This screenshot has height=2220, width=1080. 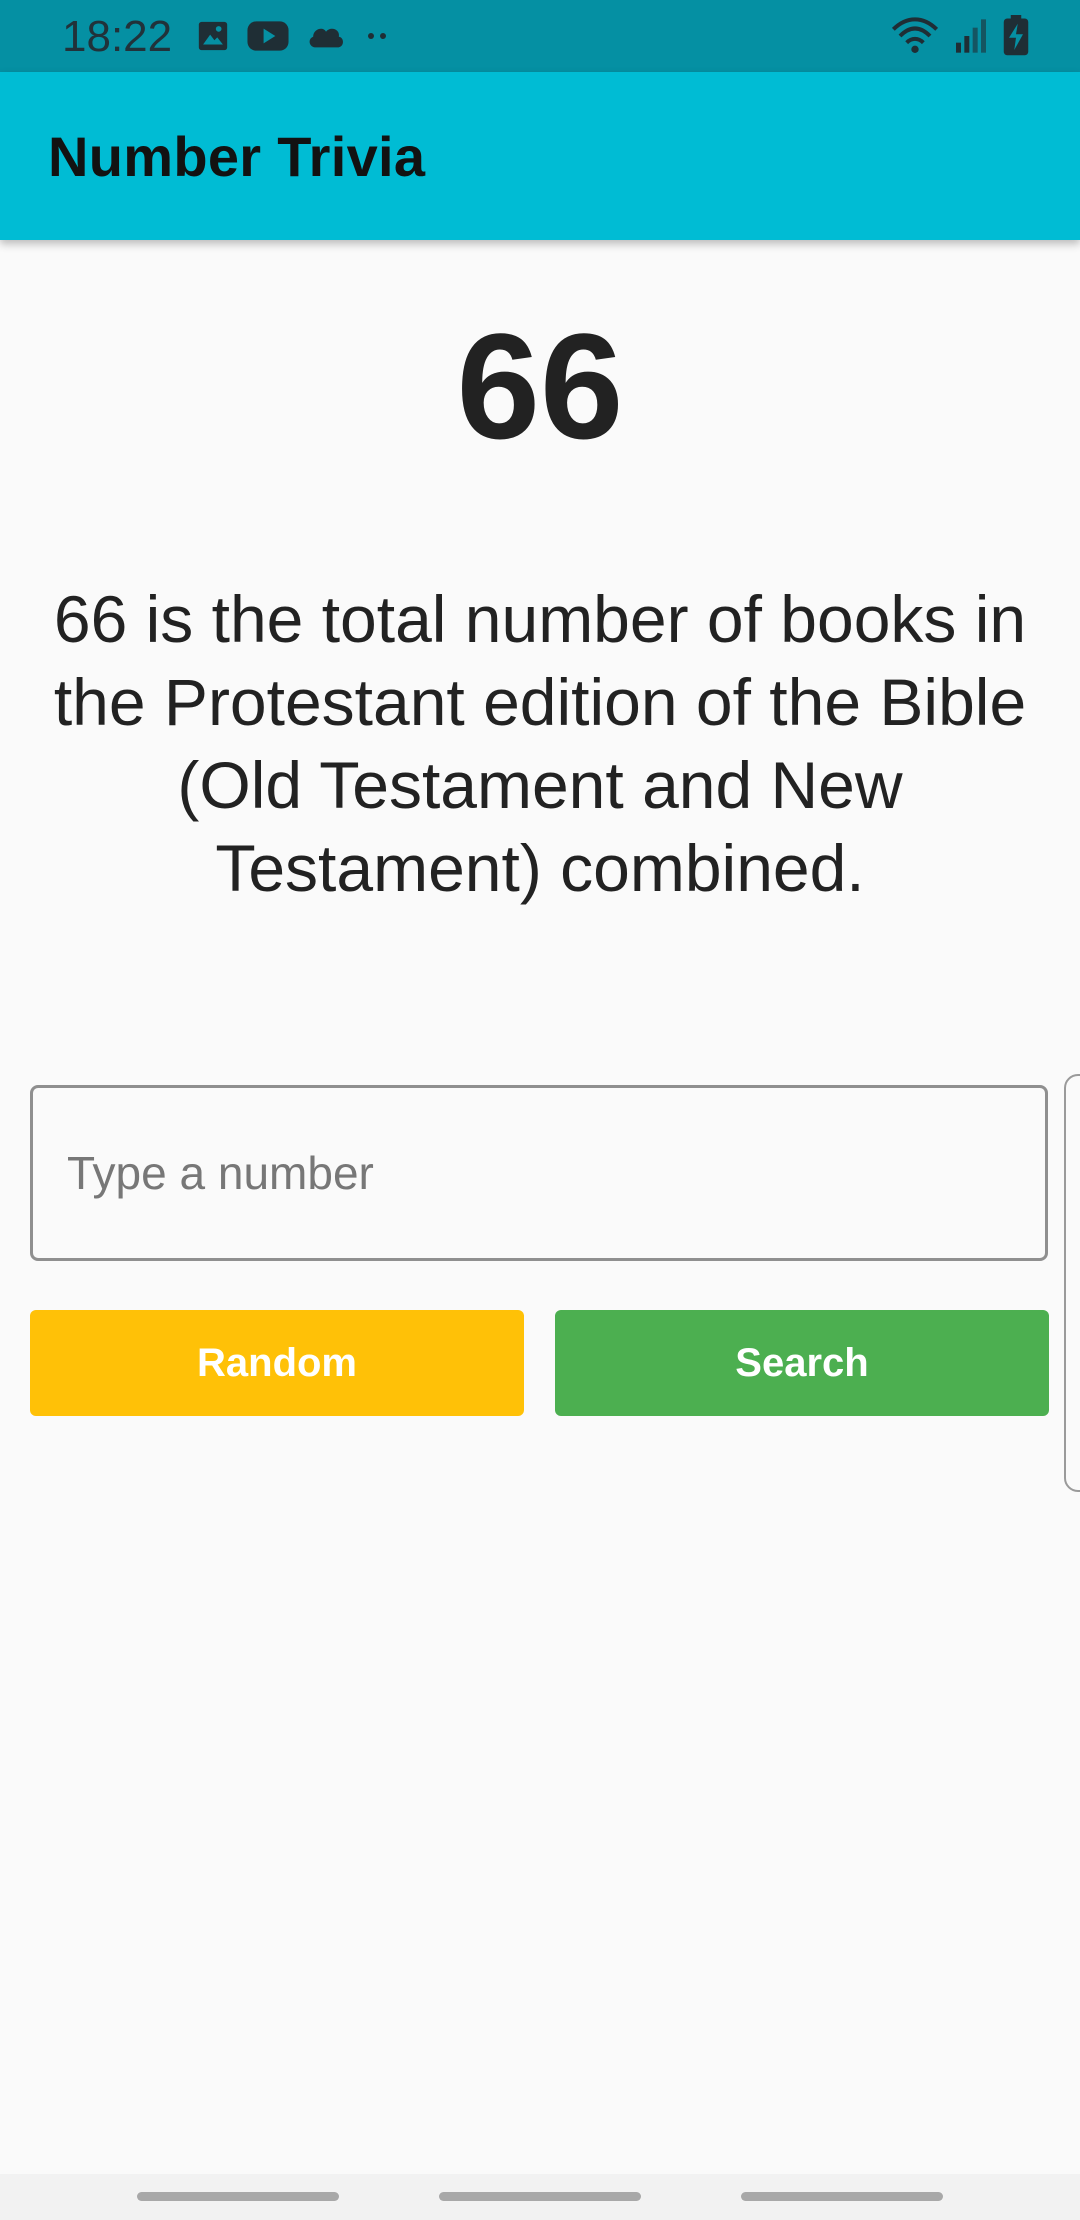 I want to click on battery-charging-icon, so click(x=1016, y=35).